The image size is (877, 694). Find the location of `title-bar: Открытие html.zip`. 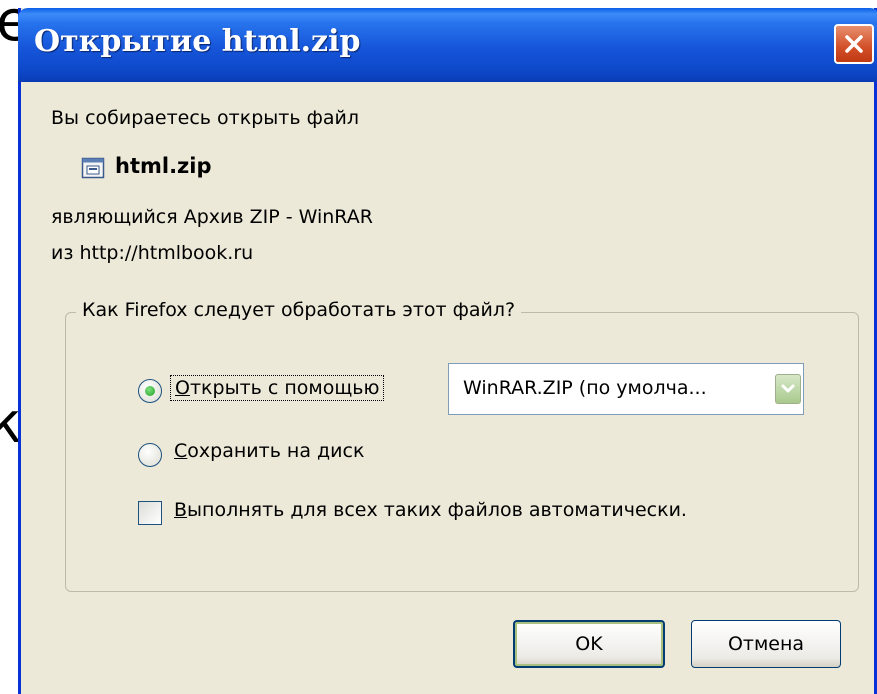

title-bar: Открытие html.zip is located at coordinates (447, 45).